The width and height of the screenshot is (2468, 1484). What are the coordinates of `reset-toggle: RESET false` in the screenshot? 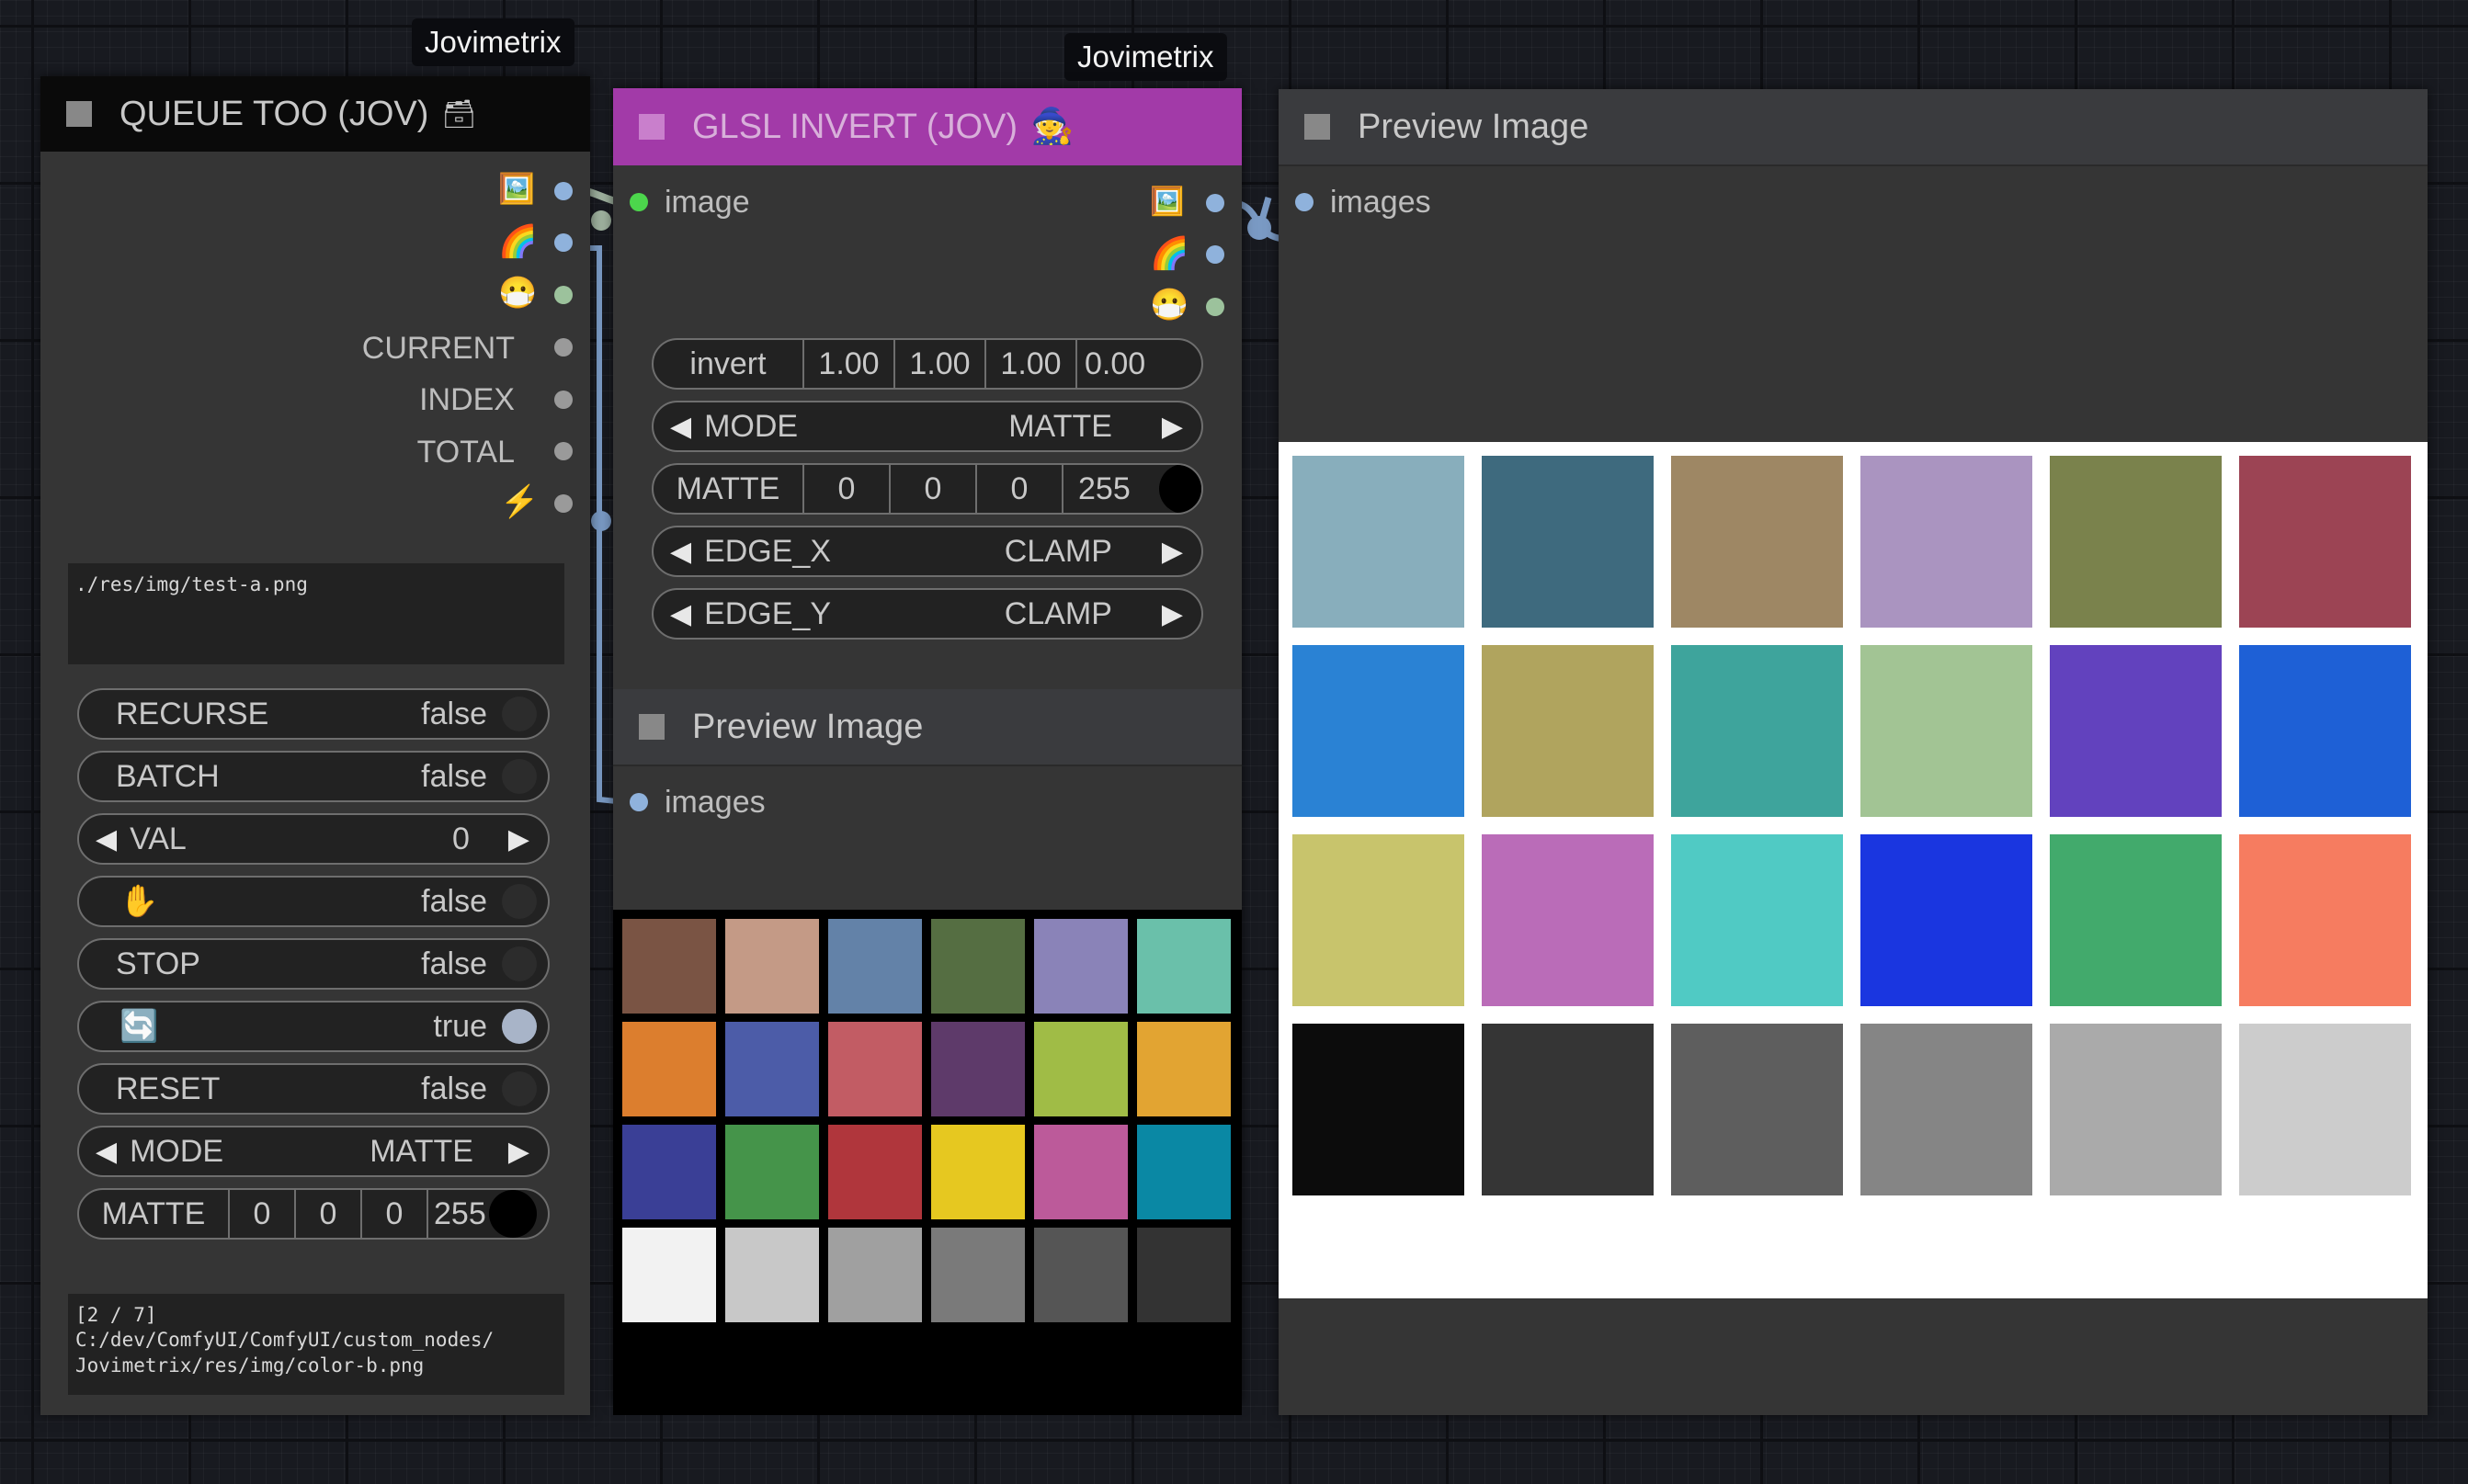 It's located at (313, 1089).